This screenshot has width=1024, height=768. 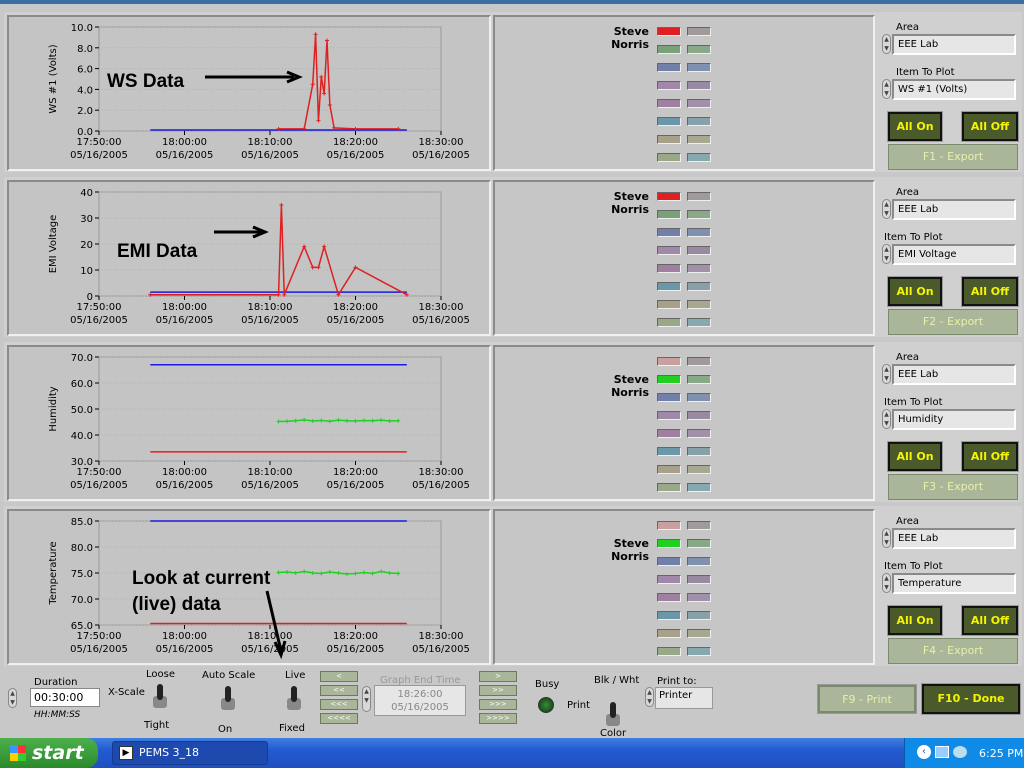 I want to click on nav-button: <<, so click(x=339, y=690).